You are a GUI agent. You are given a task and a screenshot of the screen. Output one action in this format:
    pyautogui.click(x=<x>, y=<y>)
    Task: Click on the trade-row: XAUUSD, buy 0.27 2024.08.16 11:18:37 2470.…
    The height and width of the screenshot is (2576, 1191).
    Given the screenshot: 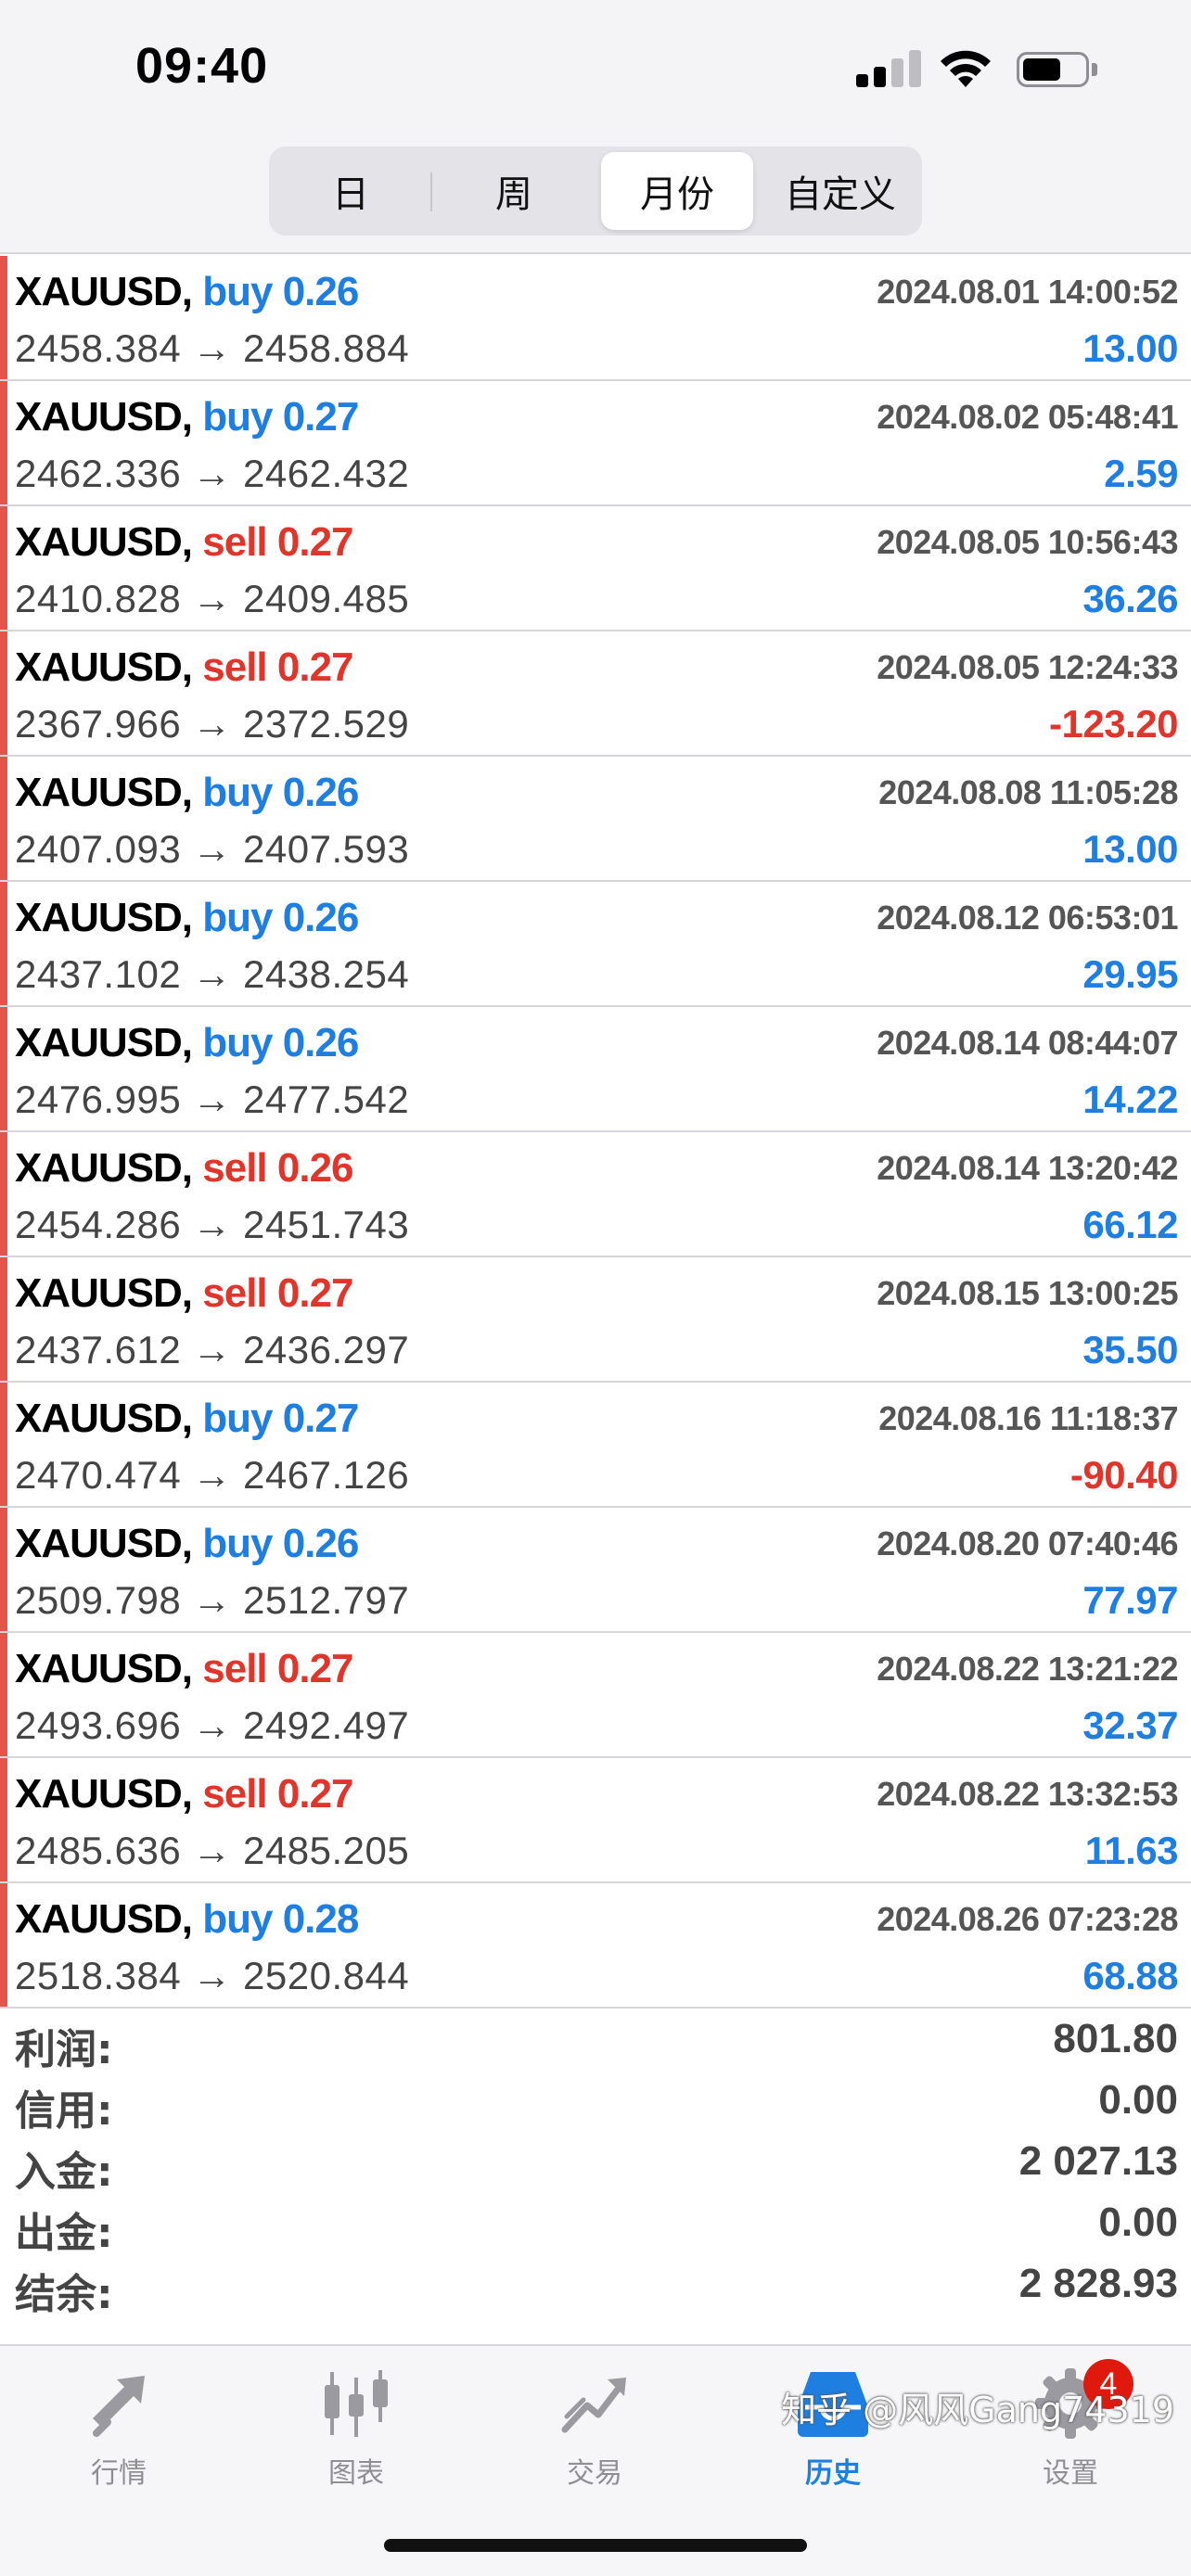 What is the action you would take?
    pyautogui.click(x=595, y=1445)
    